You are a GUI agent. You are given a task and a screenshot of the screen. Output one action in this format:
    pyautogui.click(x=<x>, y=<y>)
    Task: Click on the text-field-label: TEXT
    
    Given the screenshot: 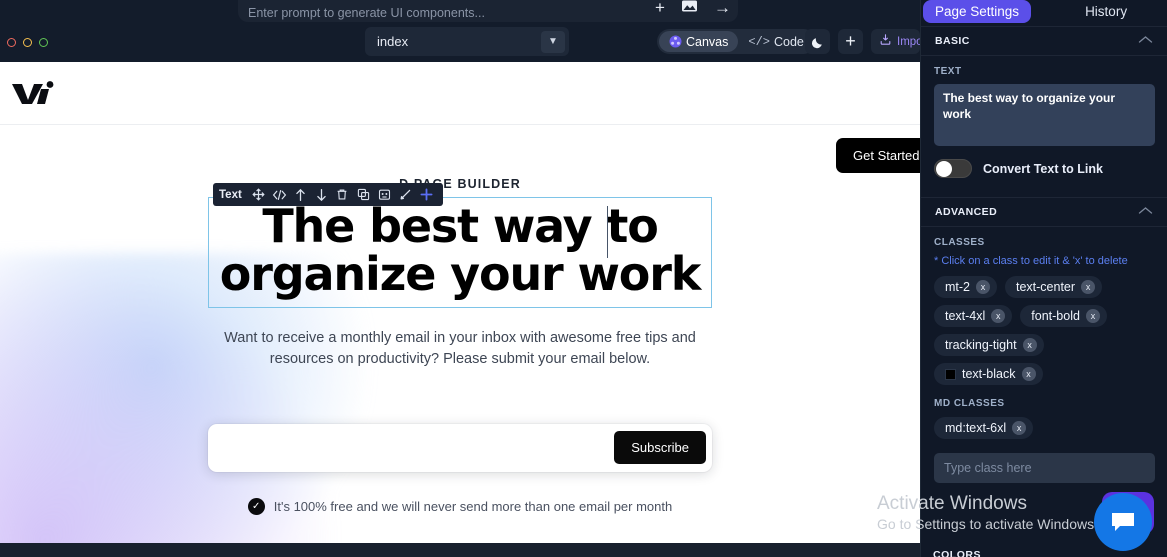 What is the action you would take?
    pyautogui.click(x=948, y=71)
    